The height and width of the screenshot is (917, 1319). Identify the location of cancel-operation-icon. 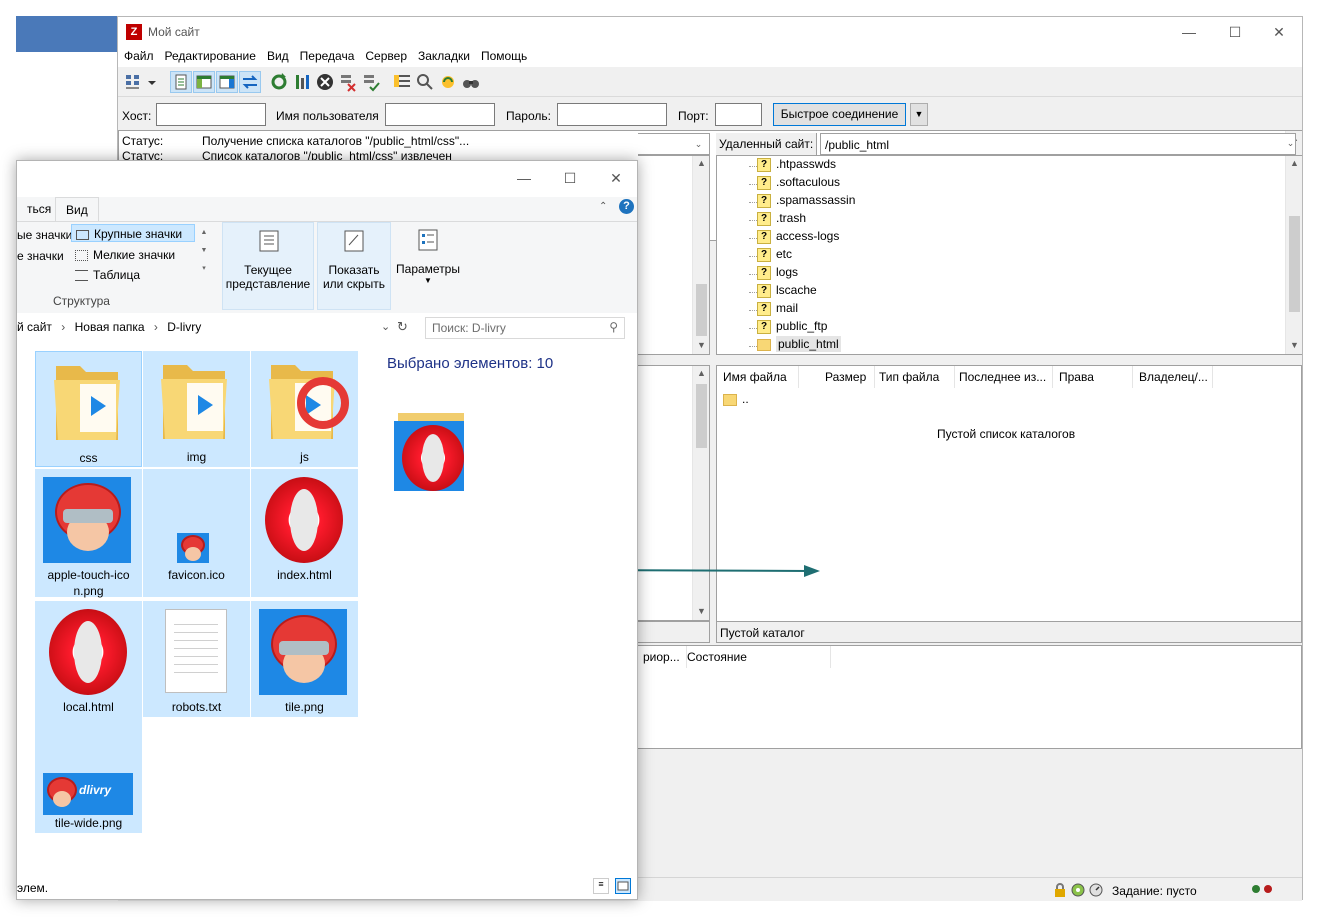
(325, 82).